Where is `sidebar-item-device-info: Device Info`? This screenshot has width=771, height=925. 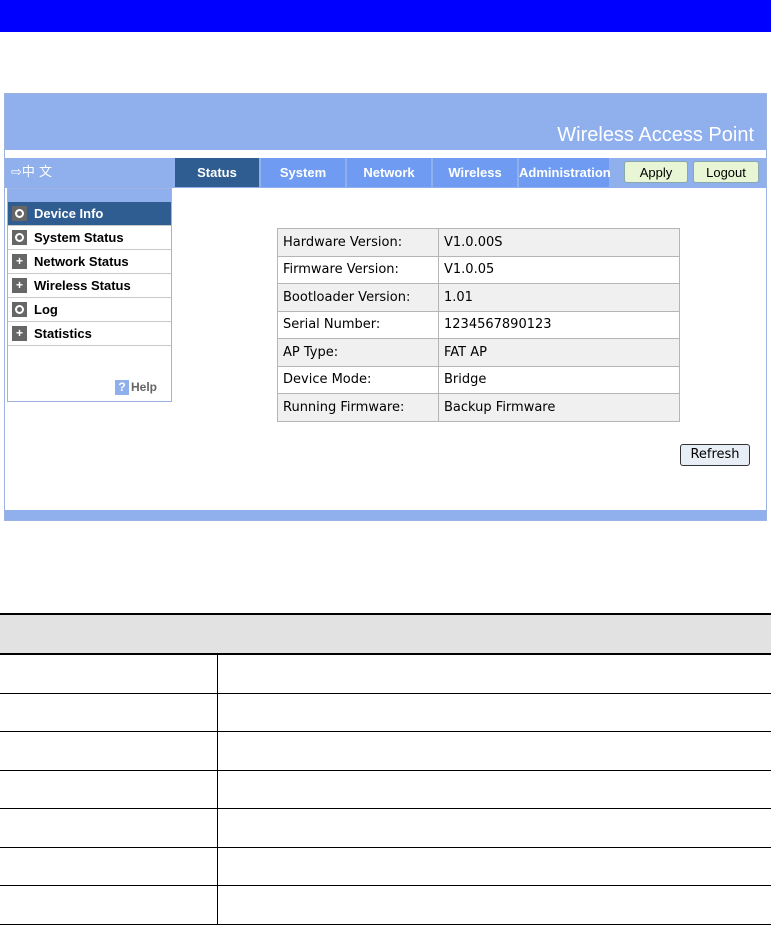
sidebar-item-device-info: Device Info is located at coordinates (89, 214).